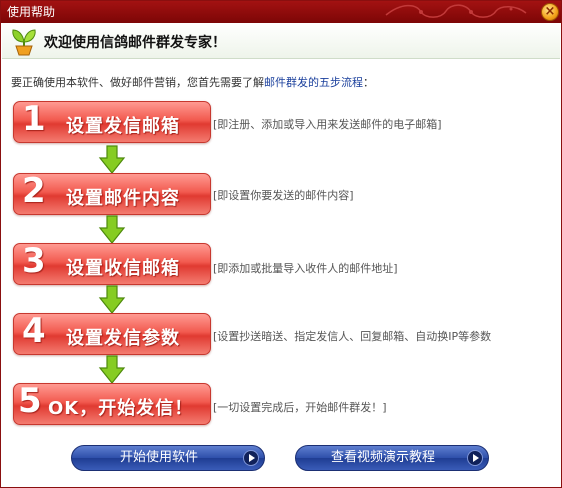 Image resolution: width=562 pixels, height=488 pixels. I want to click on five-steps-link: 邮件群发的五步流程, so click(313, 82).